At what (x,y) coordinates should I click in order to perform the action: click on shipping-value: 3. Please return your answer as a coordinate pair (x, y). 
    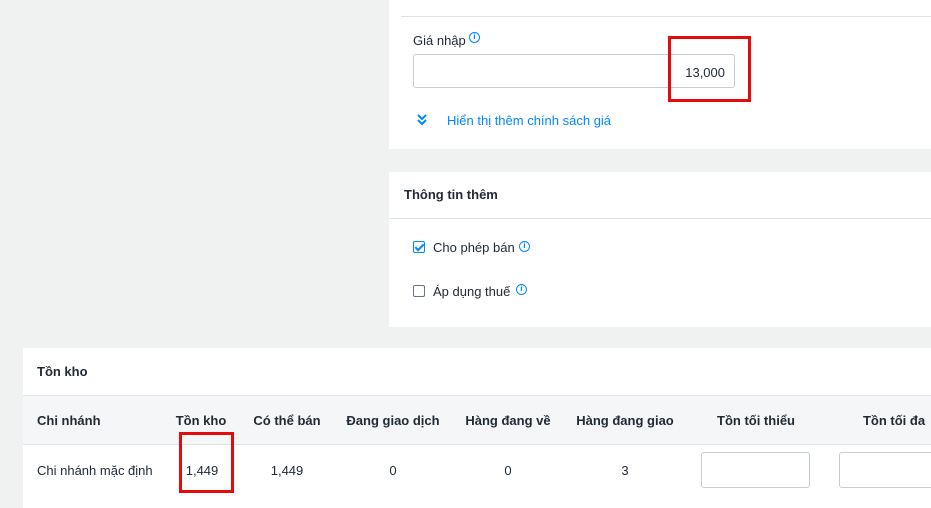
    Looking at the image, I should click on (625, 470).